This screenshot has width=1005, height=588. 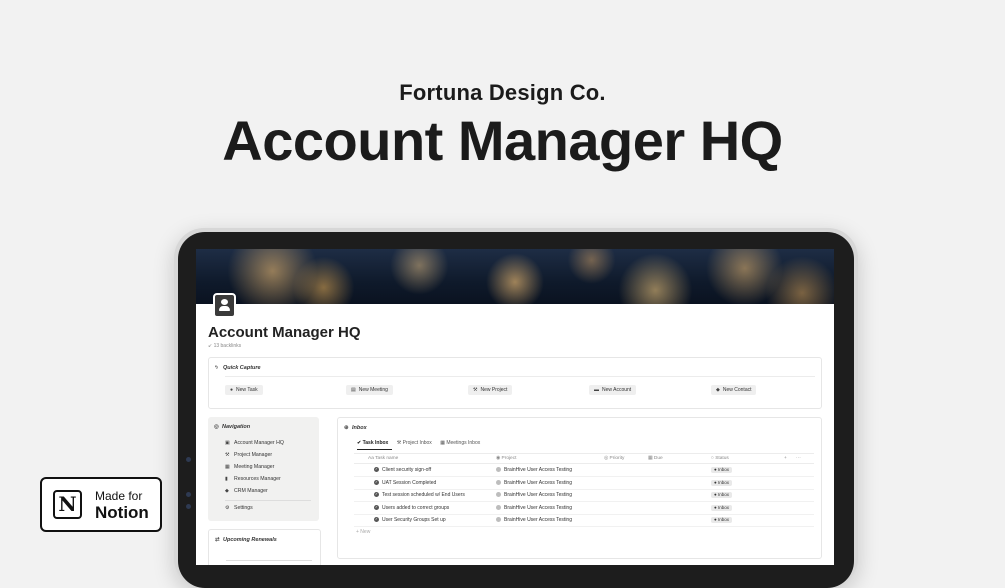 I want to click on nav-item-account-manager-hq: ▣ Account Manager HQ, so click(x=254, y=443).